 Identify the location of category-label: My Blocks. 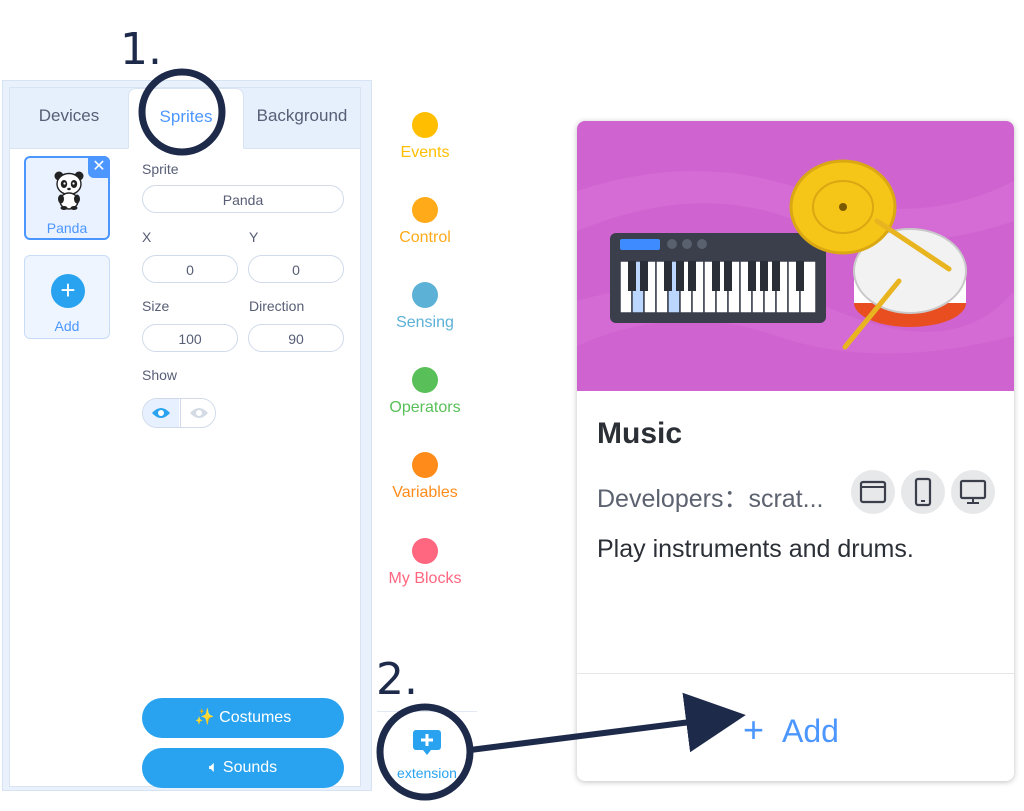
(425, 578).